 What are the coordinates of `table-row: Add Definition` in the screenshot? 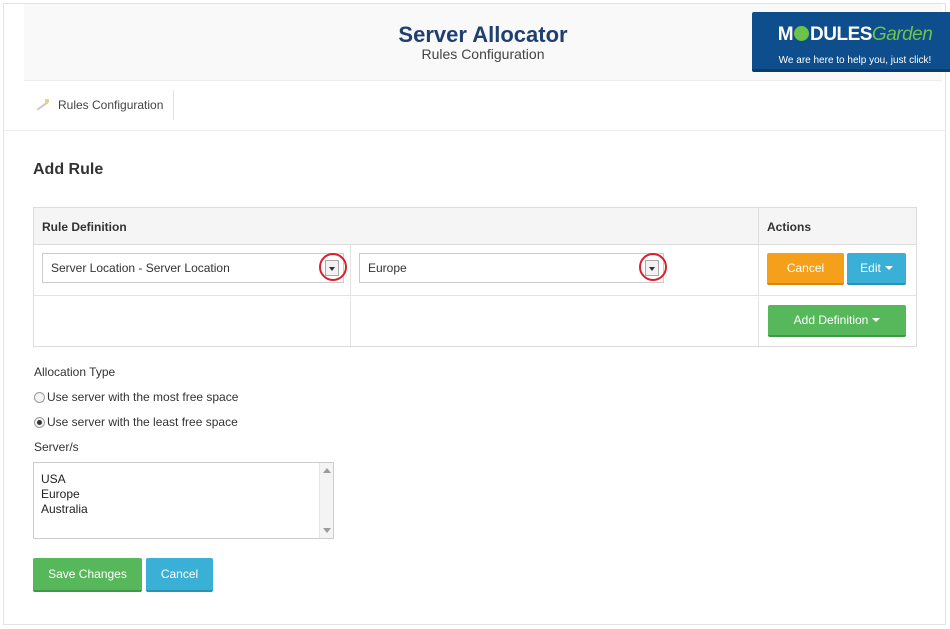 It's located at (475, 321).